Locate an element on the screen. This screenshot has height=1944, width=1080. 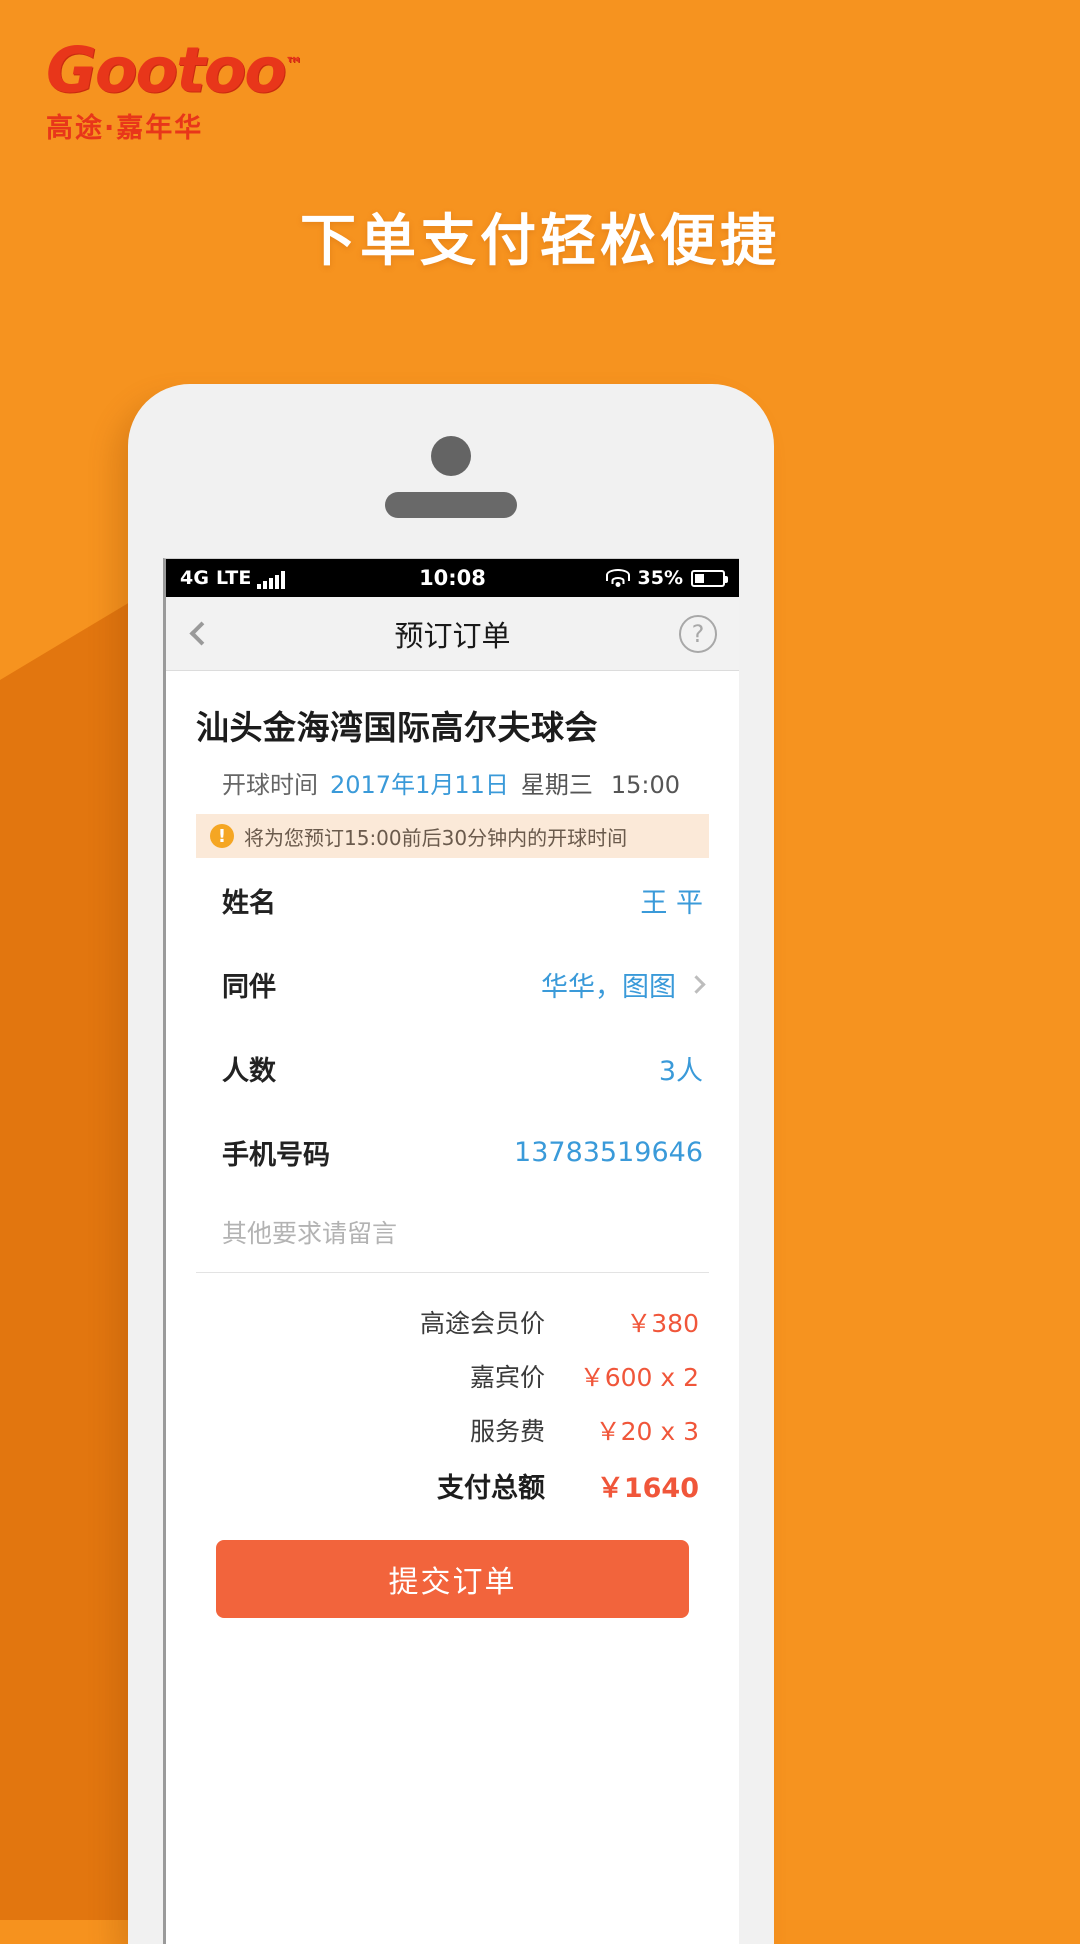
page-title: 预订订单 is located at coordinates (452, 635).